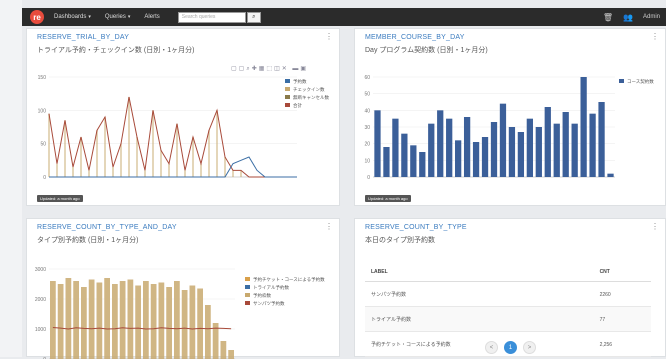 The image size is (666, 359). What do you see at coordinates (622, 294) in the screenshot?
I see `cell-cnt: 2260` at bounding box center [622, 294].